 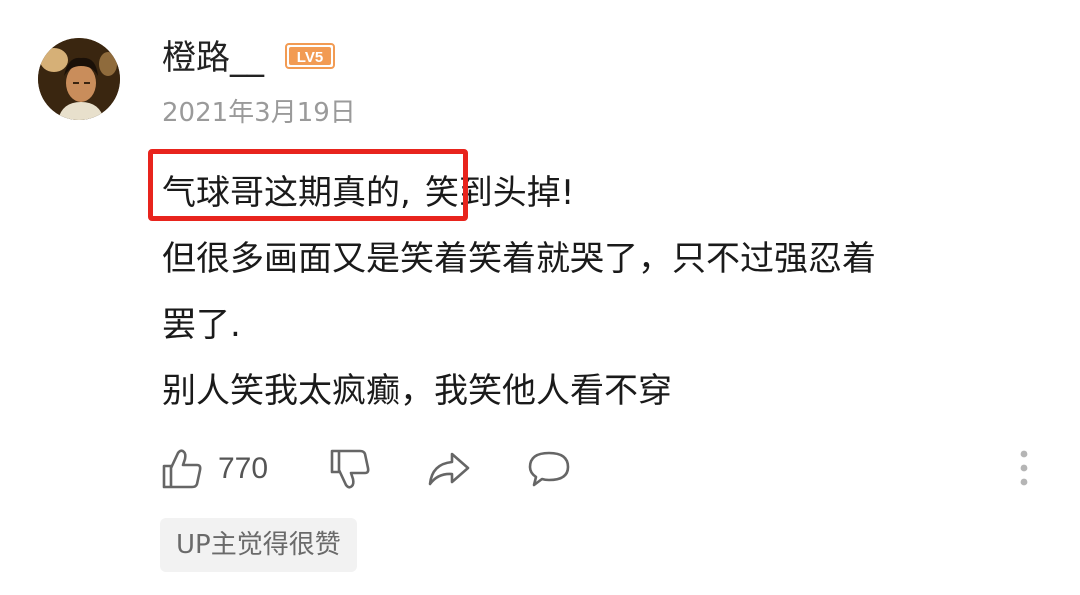 I want to click on avatar-image, so click(x=79, y=79).